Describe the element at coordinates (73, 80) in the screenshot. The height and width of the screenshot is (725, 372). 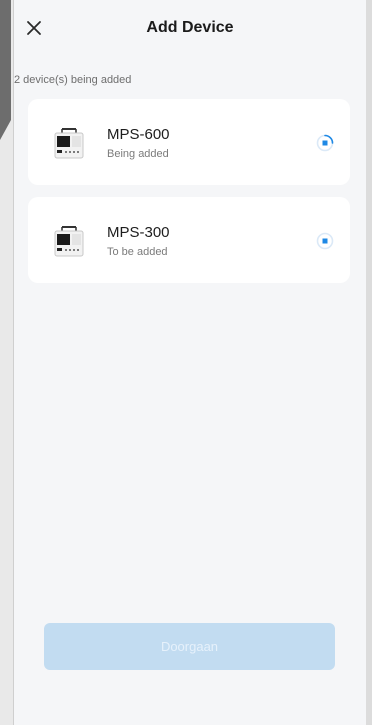
I see `devices-summary: 2 device(s) being added` at that location.